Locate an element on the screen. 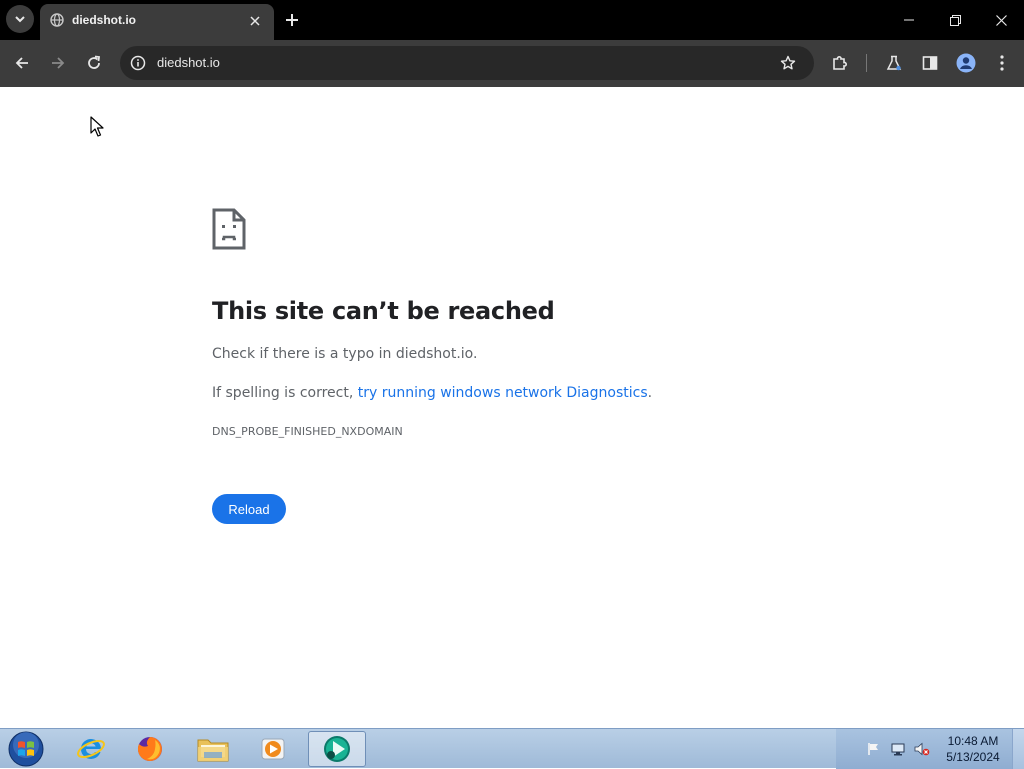 The height and width of the screenshot is (769, 1024). typo-hint-text: Check if there is a typo in diedshot.io. is located at coordinates (345, 354).